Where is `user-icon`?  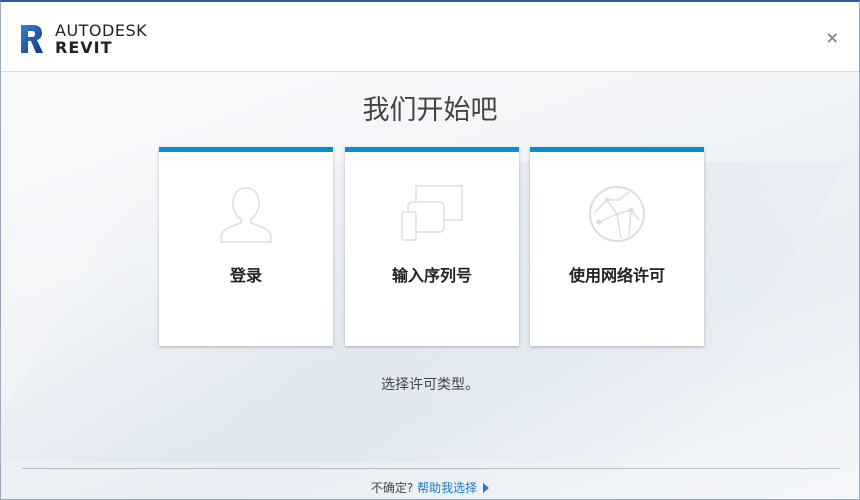
user-icon is located at coordinates (246, 215).